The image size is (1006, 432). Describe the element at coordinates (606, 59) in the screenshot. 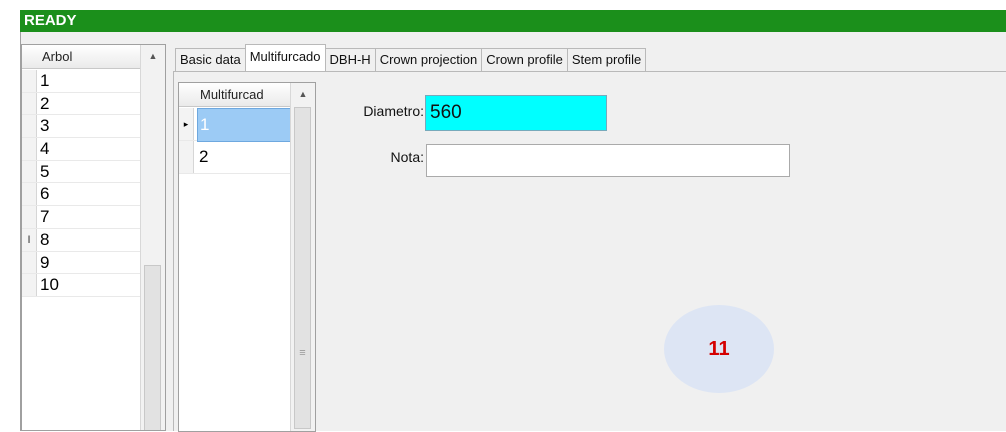

I see `tab-stem-profile: Stem profile` at that location.